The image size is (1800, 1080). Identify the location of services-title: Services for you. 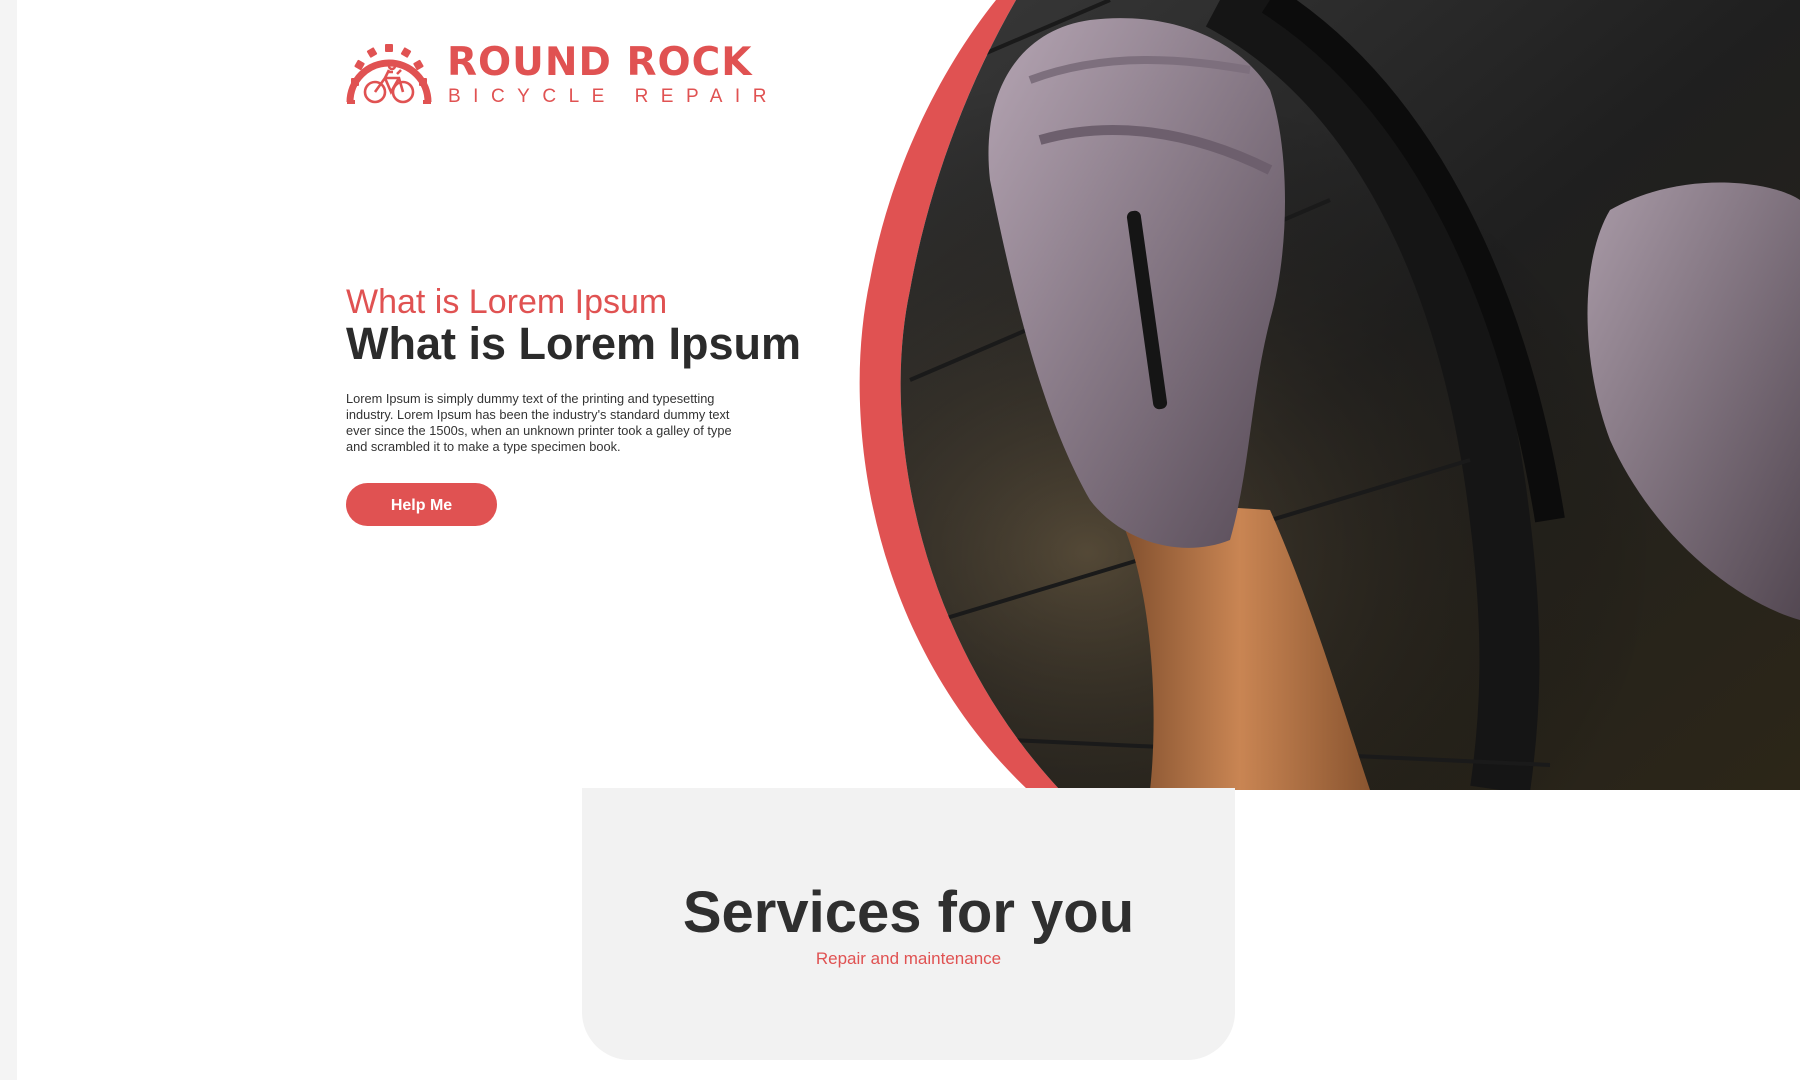
(908, 912).